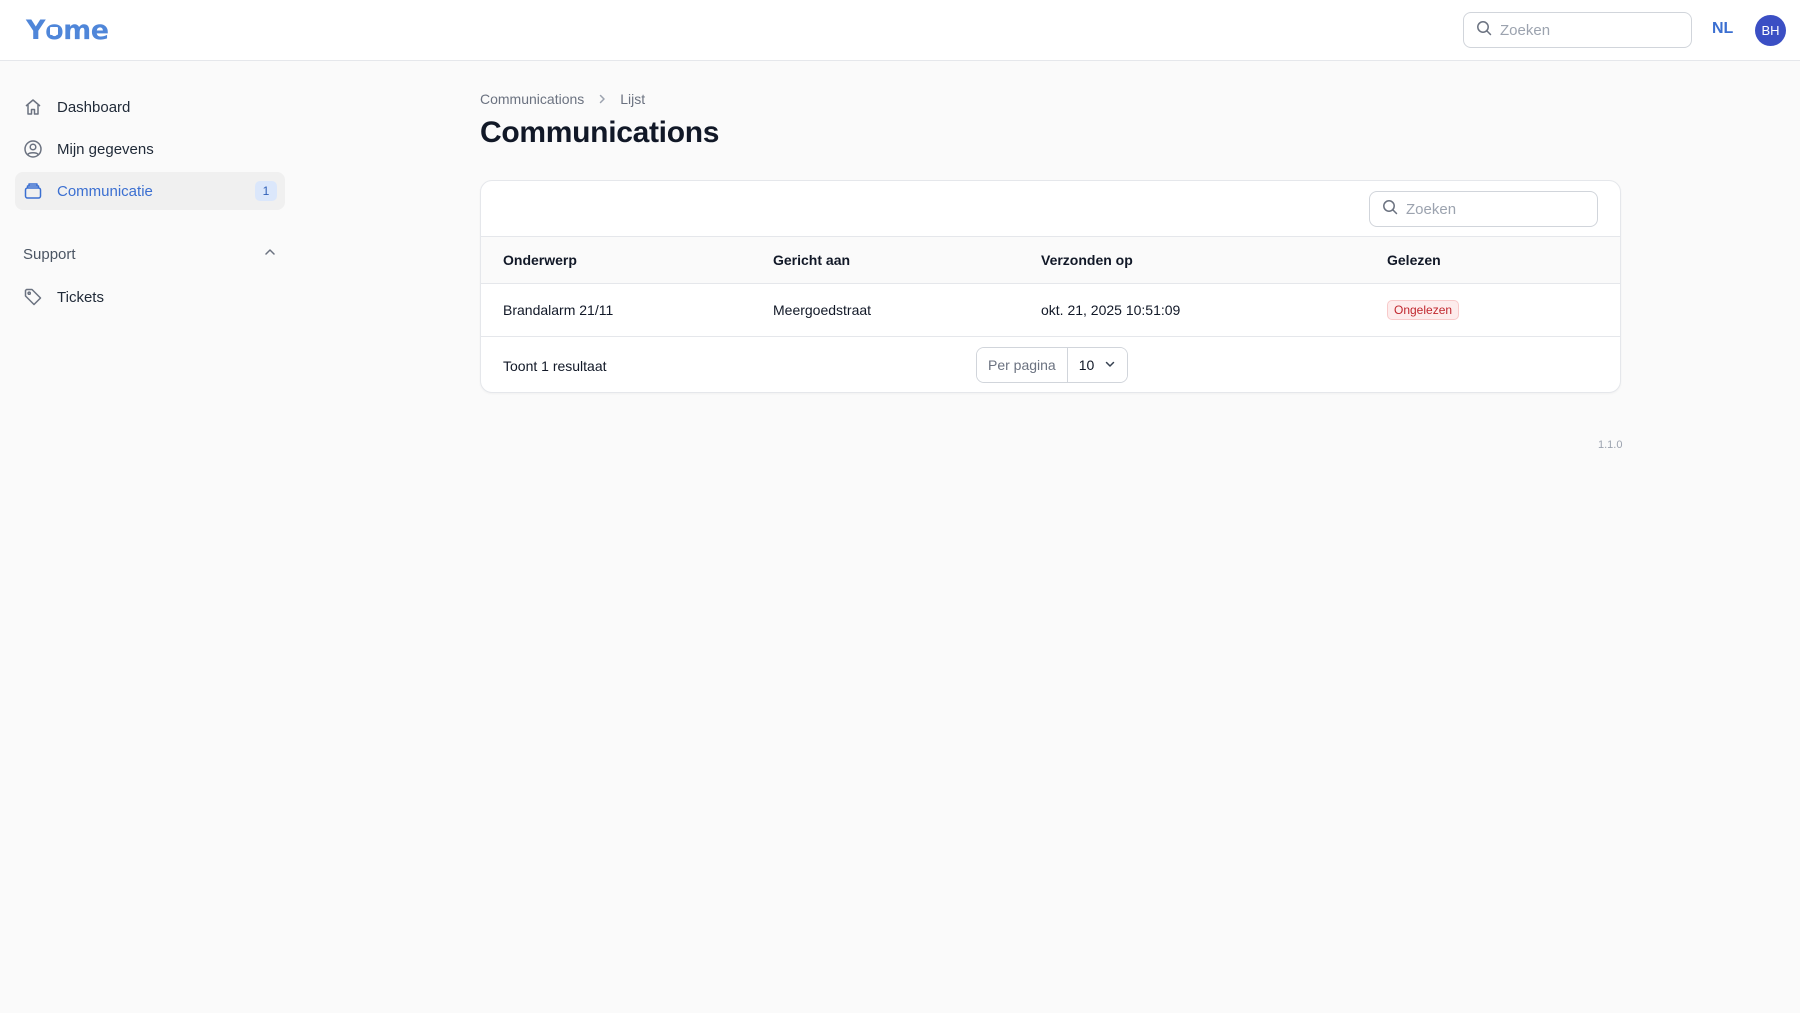  Describe the element at coordinates (150, 254) in the screenshot. I see `sidebar-group-support: Support` at that location.